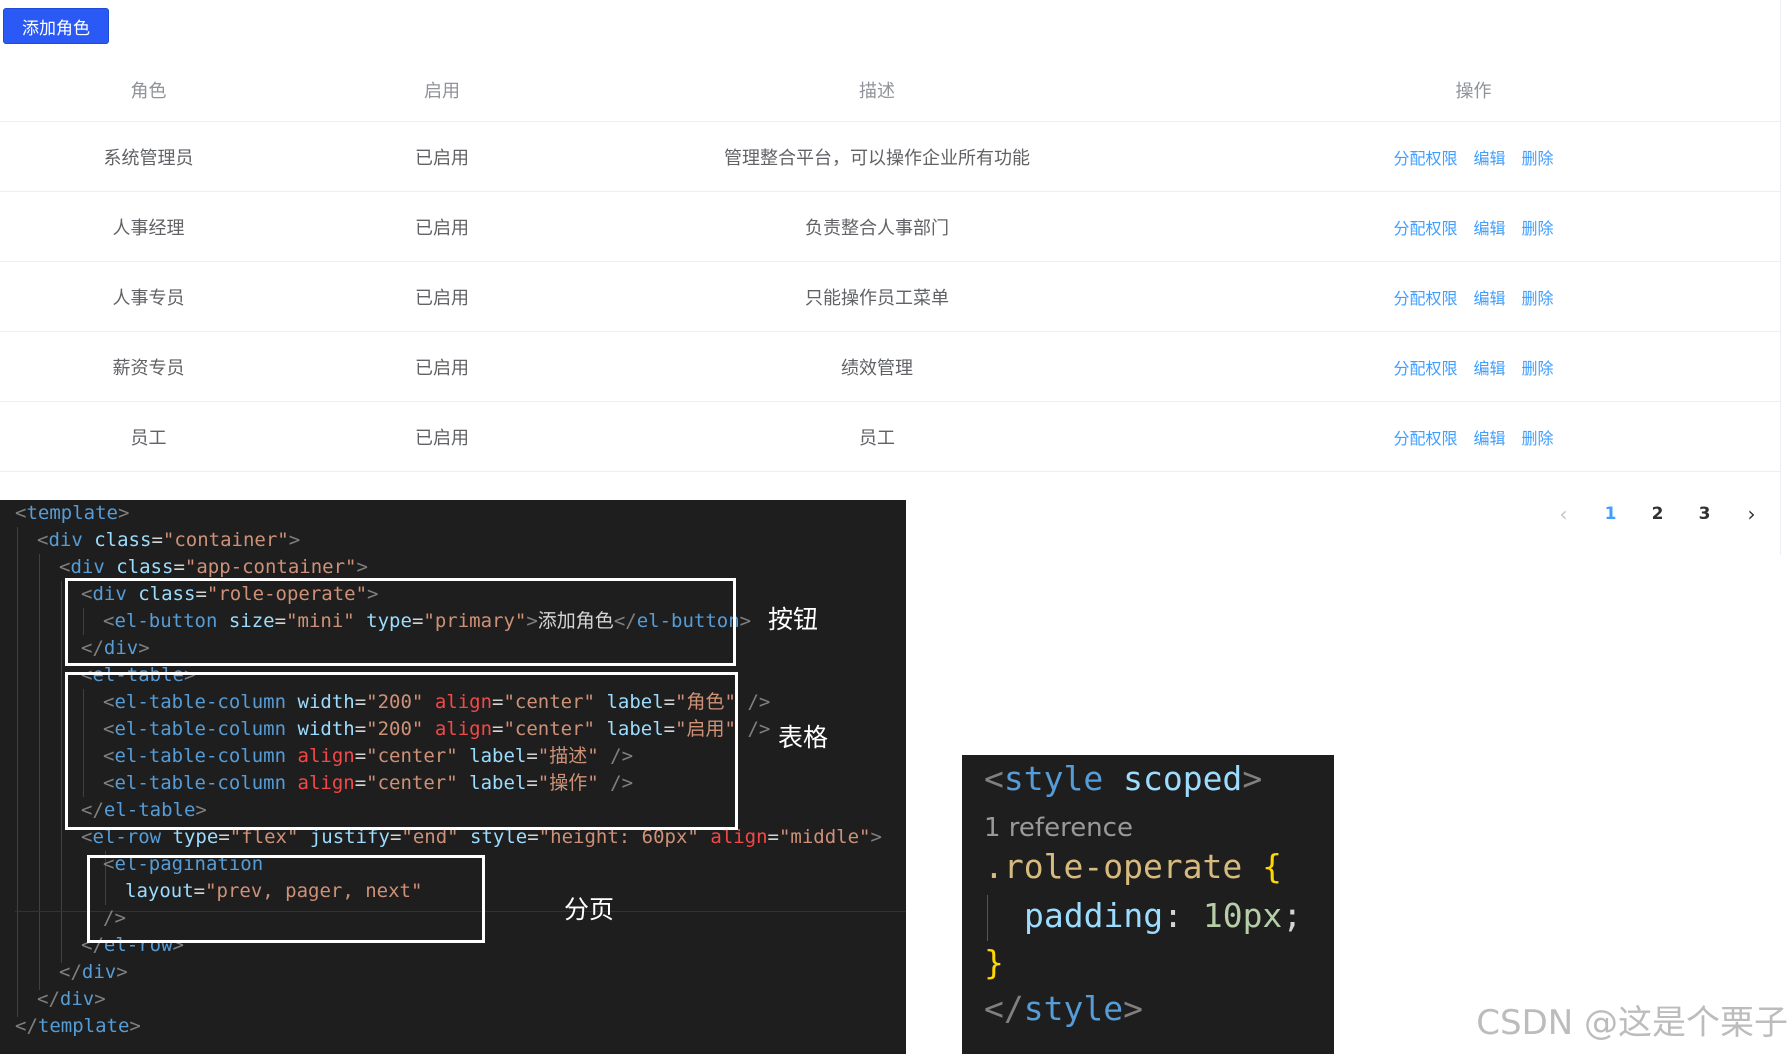  I want to click on header-description: 描述, so click(877, 91).